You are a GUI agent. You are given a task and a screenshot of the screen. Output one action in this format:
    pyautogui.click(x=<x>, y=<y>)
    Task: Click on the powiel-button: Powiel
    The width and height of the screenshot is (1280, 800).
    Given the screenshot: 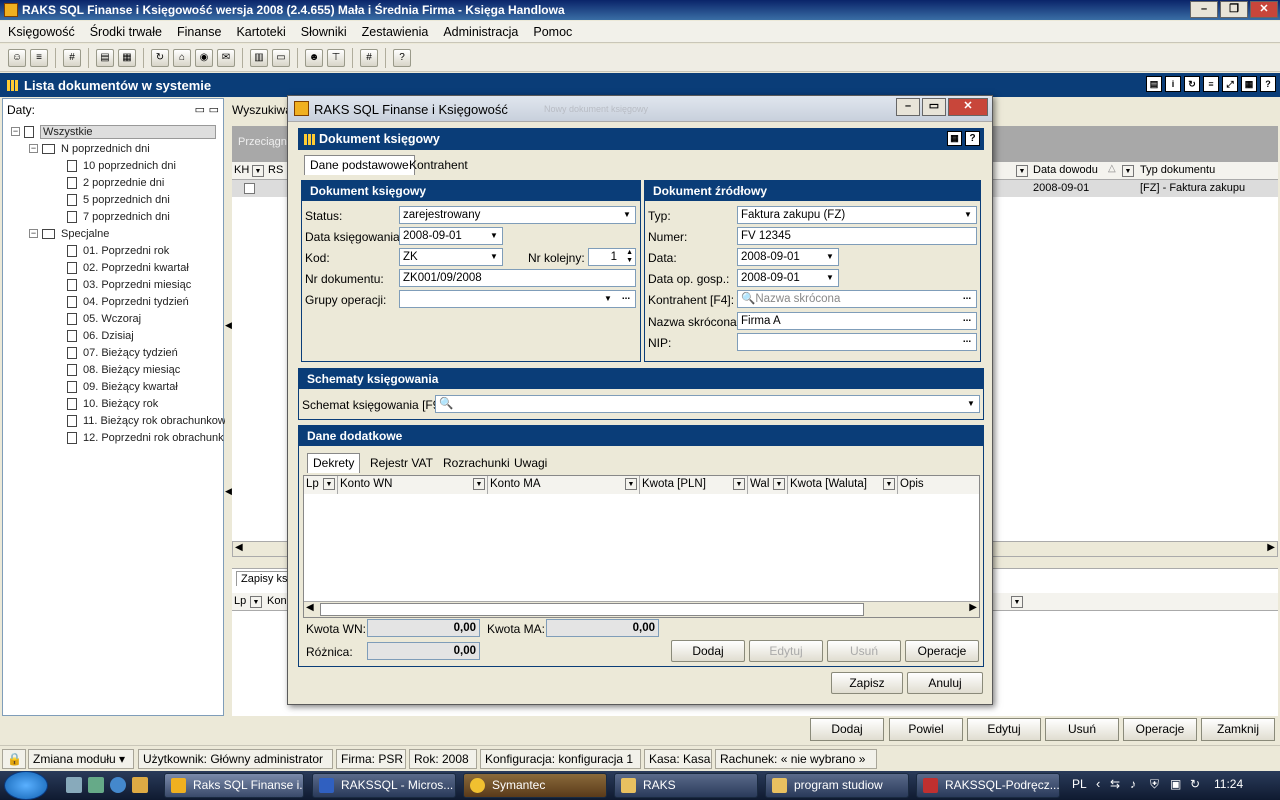 What is the action you would take?
    pyautogui.click(x=926, y=729)
    